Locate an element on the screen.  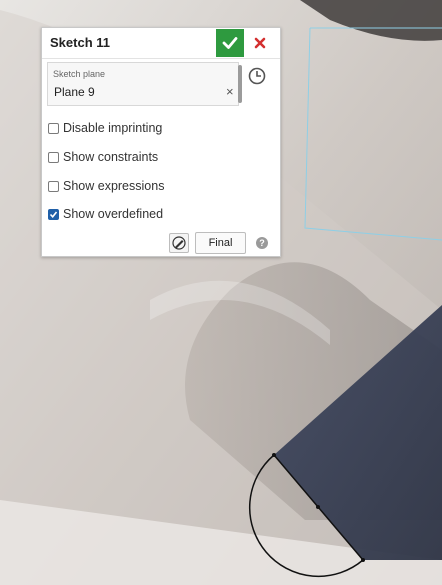
option-show-constraints: Show constraints is located at coordinates (103, 157).